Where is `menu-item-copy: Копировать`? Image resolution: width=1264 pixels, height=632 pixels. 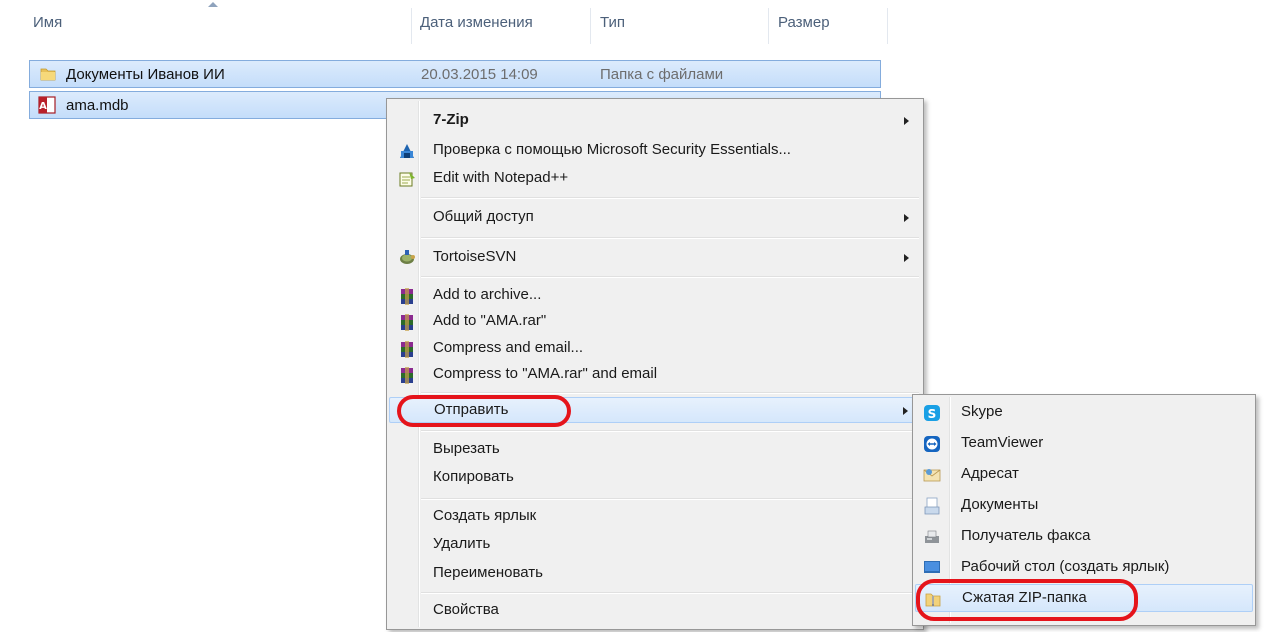
menu-item-copy: Копировать is located at coordinates (655, 478).